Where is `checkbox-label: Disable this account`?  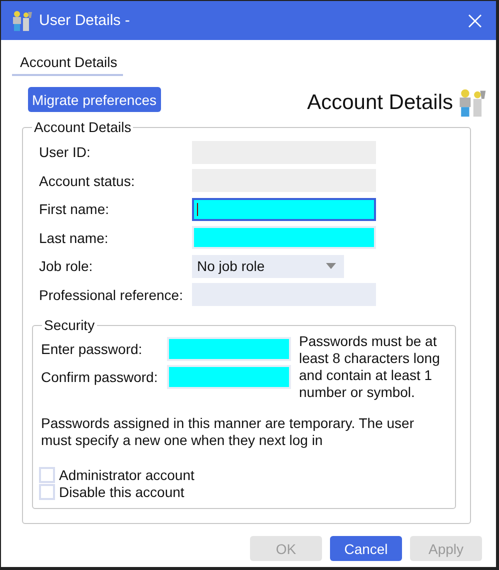 checkbox-label: Disable this account is located at coordinates (121, 492).